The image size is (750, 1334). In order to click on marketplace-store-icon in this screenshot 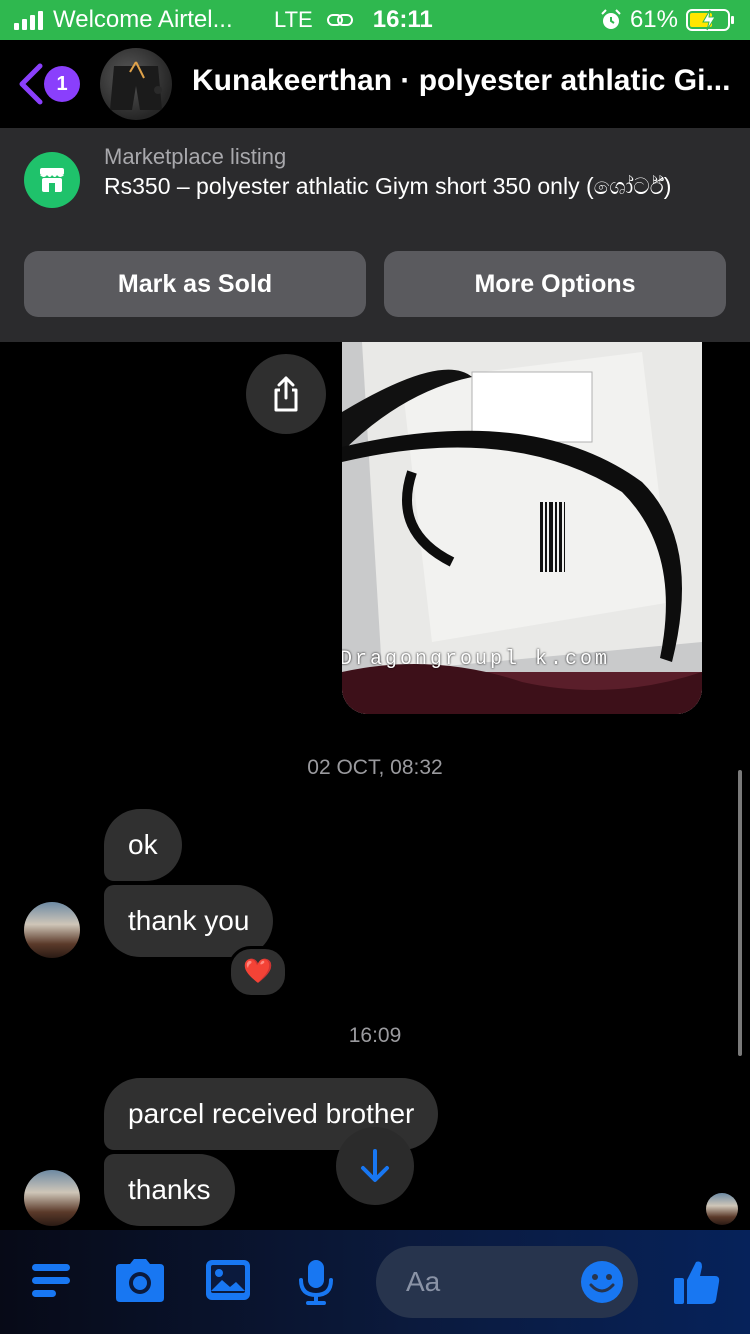, I will do `click(52, 180)`.